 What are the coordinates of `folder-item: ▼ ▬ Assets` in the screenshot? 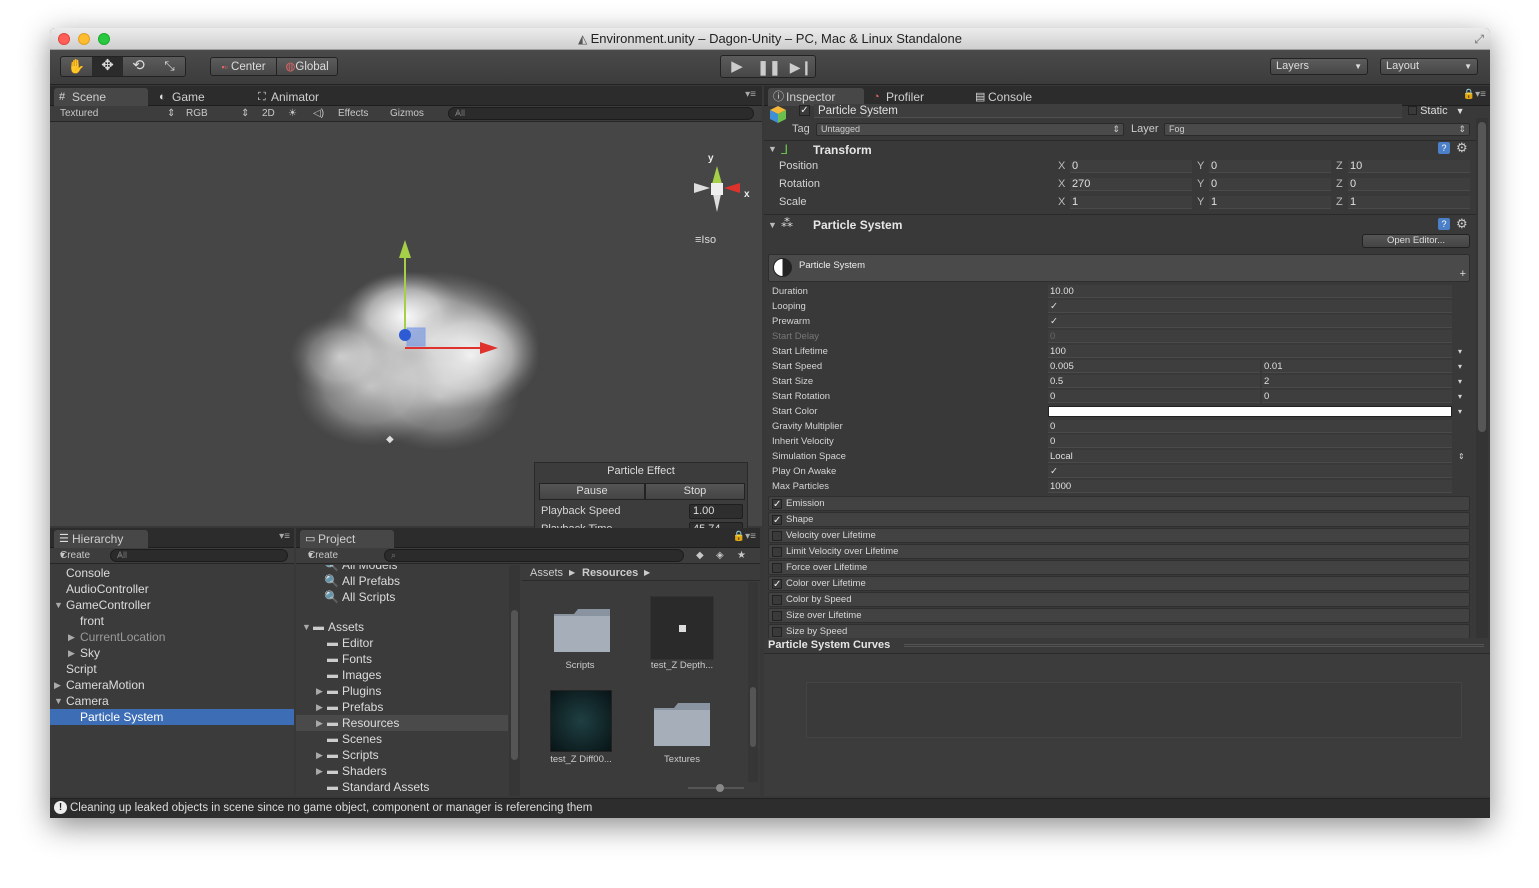 It's located at (402, 627).